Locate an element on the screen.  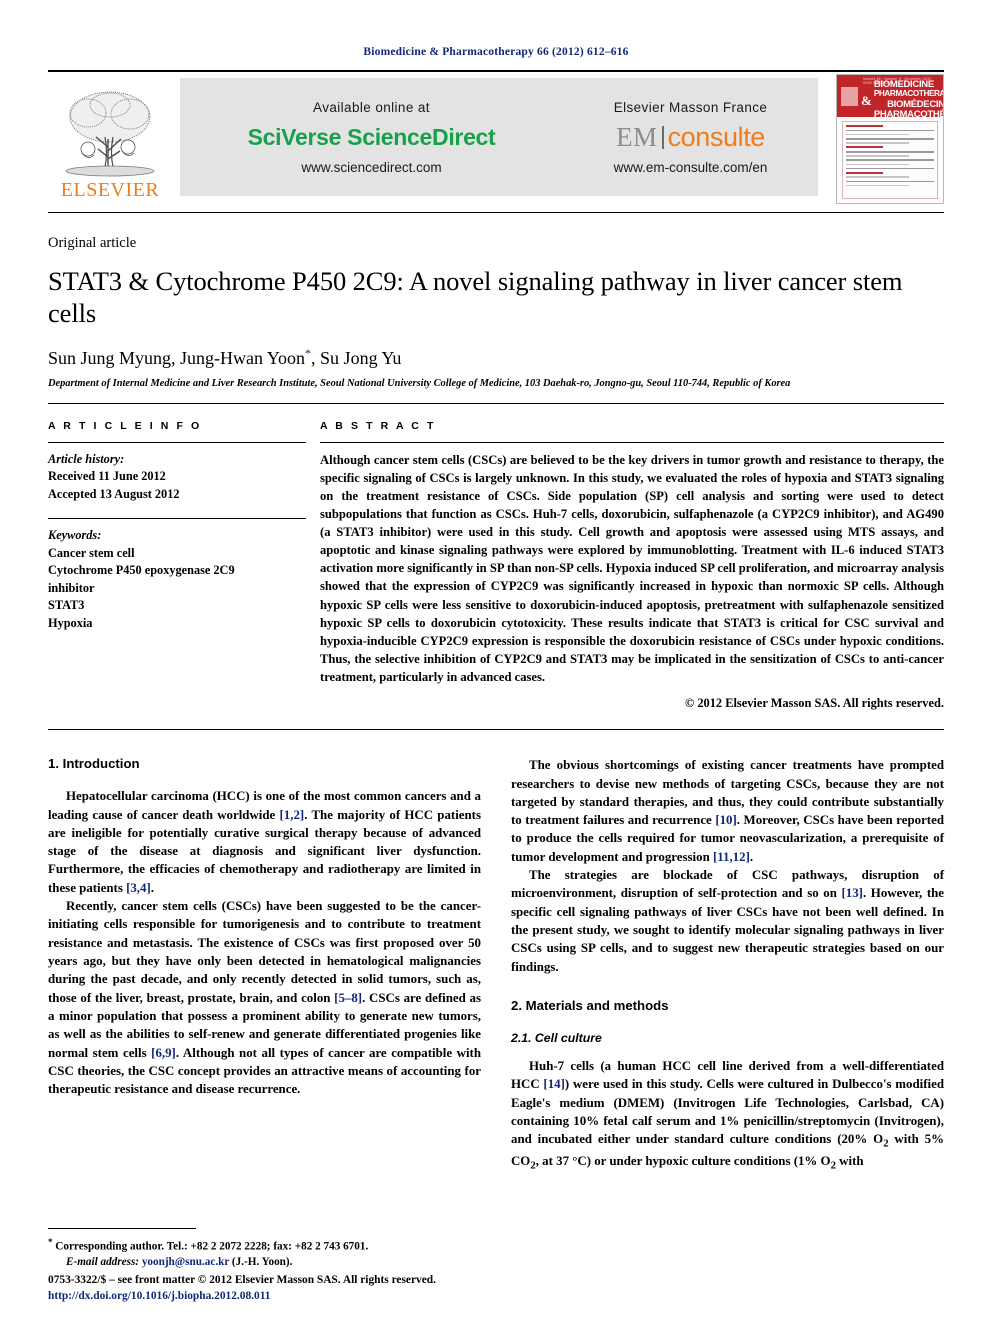
sciencedirect-logo: SciVerse ScienceDirect is located at coordinates (372, 137).